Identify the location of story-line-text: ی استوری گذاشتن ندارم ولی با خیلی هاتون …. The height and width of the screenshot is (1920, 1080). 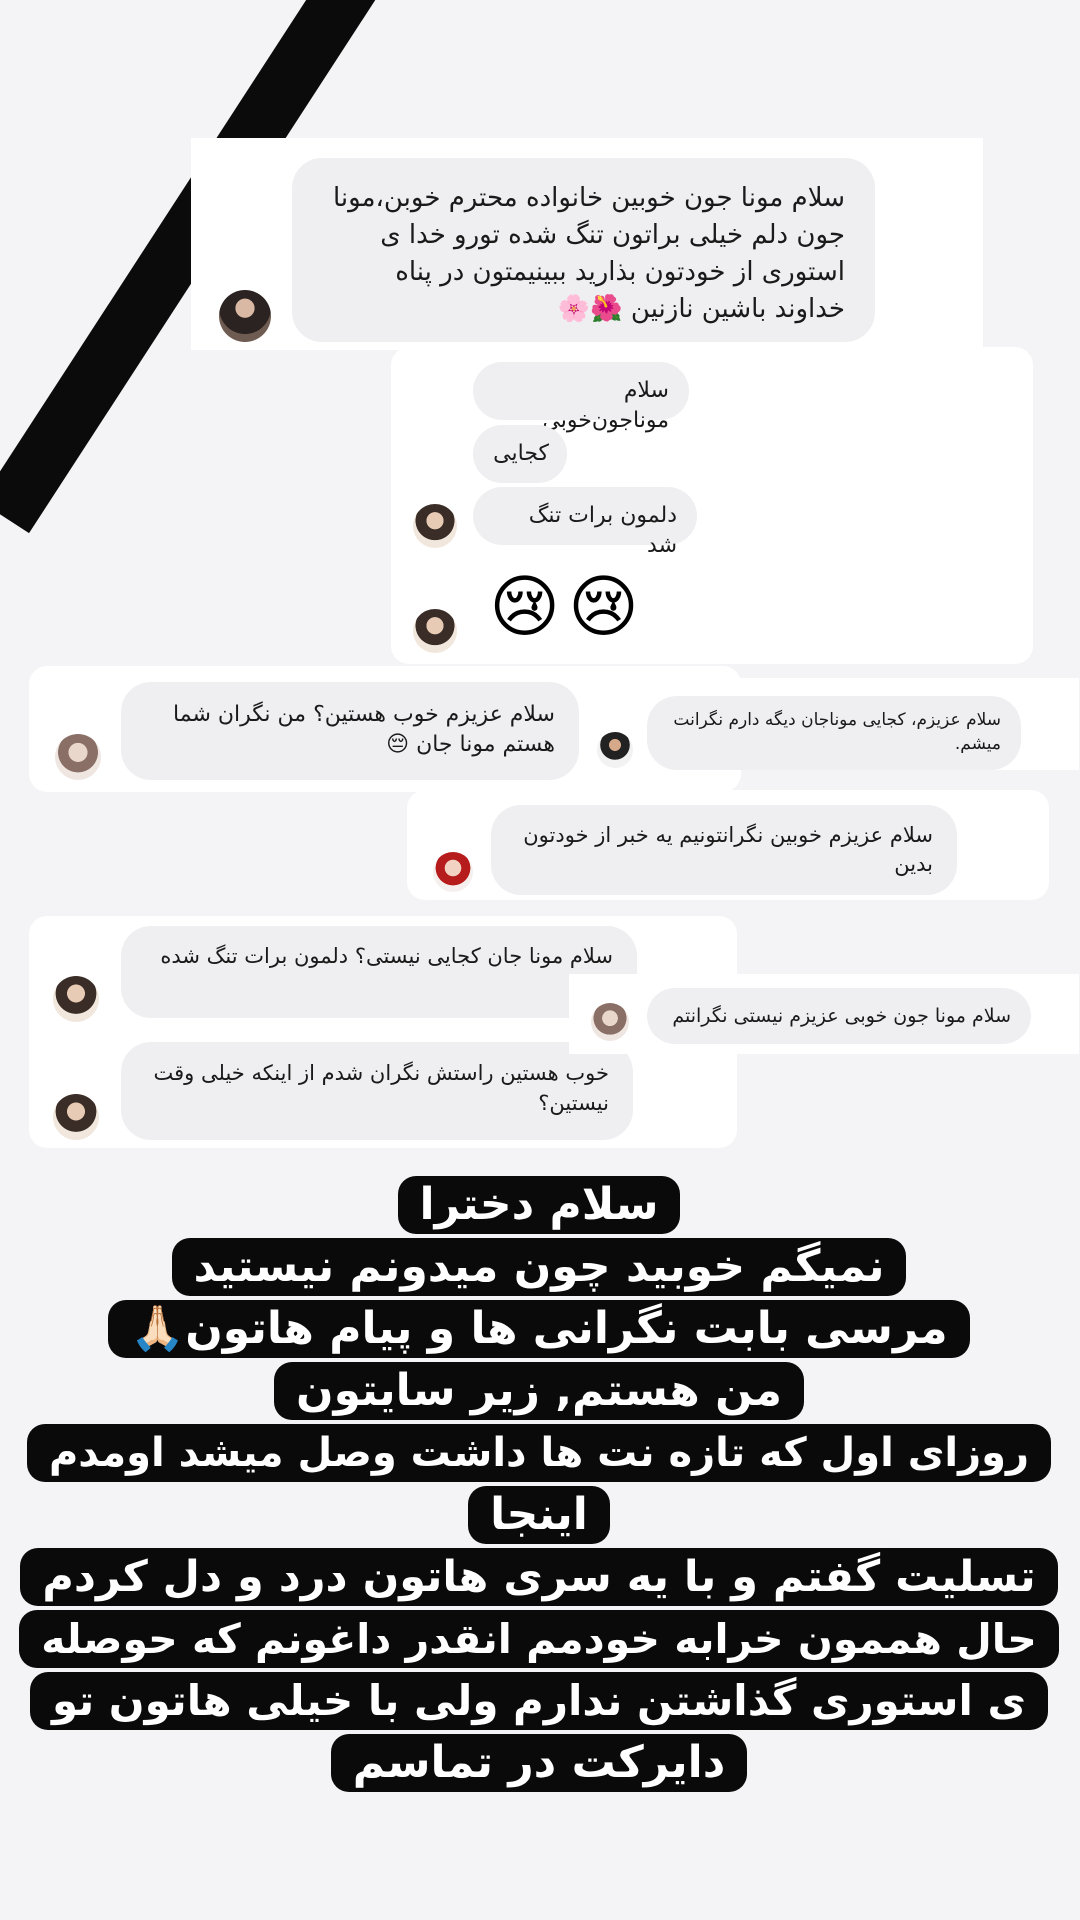
(540, 1701).